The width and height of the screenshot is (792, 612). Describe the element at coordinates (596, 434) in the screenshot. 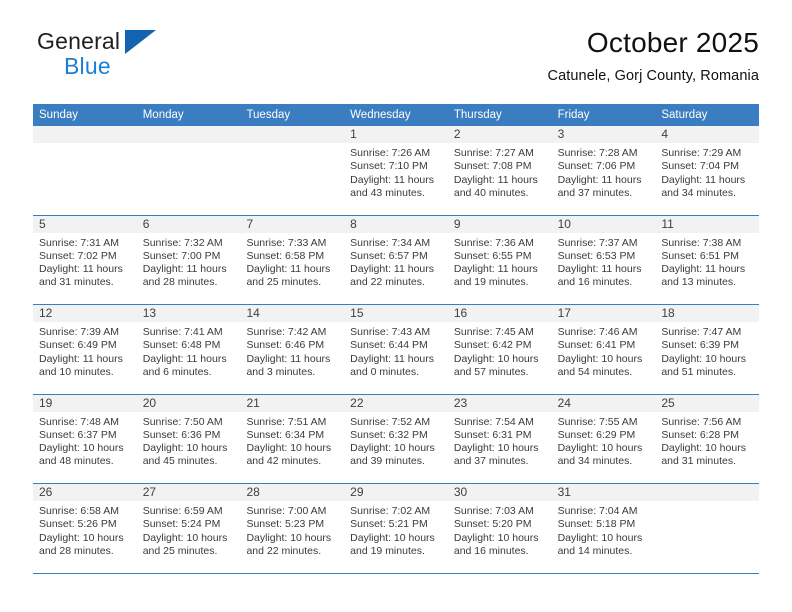

I see `sunset-text: Sunset: 6:29 PM` at that location.